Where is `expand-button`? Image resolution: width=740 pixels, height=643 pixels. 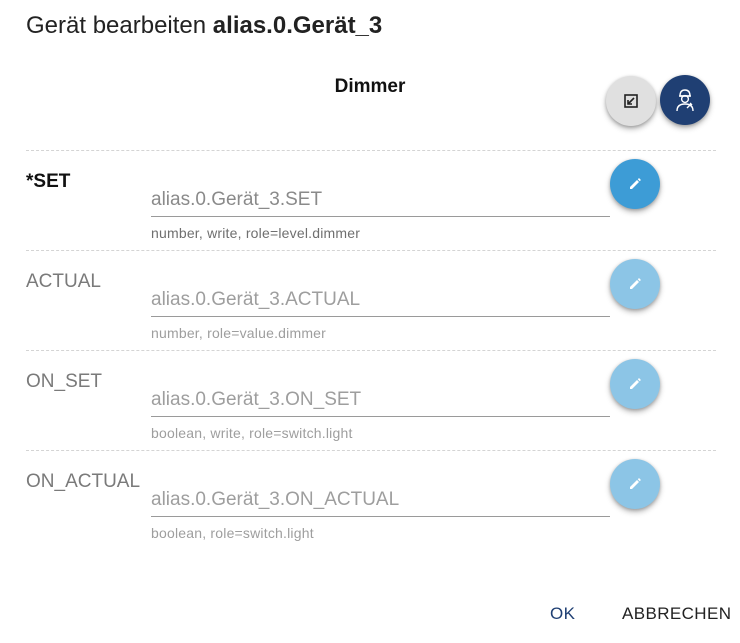
expand-button is located at coordinates (631, 101).